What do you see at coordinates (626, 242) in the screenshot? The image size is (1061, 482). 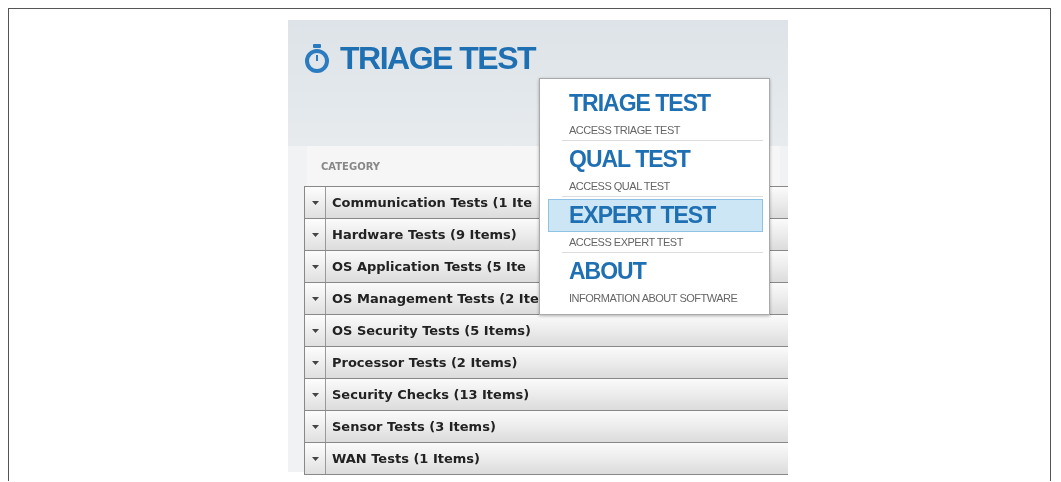 I see `menu-item-description: ACCESS EXPERT TEST` at bounding box center [626, 242].